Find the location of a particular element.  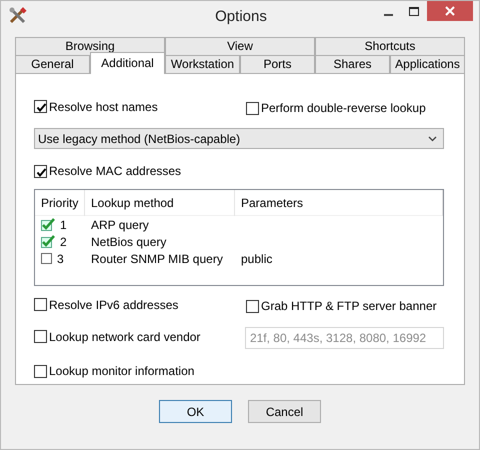

method-dropdown: Use legacy method (NetBios-capable) is located at coordinates (239, 138).